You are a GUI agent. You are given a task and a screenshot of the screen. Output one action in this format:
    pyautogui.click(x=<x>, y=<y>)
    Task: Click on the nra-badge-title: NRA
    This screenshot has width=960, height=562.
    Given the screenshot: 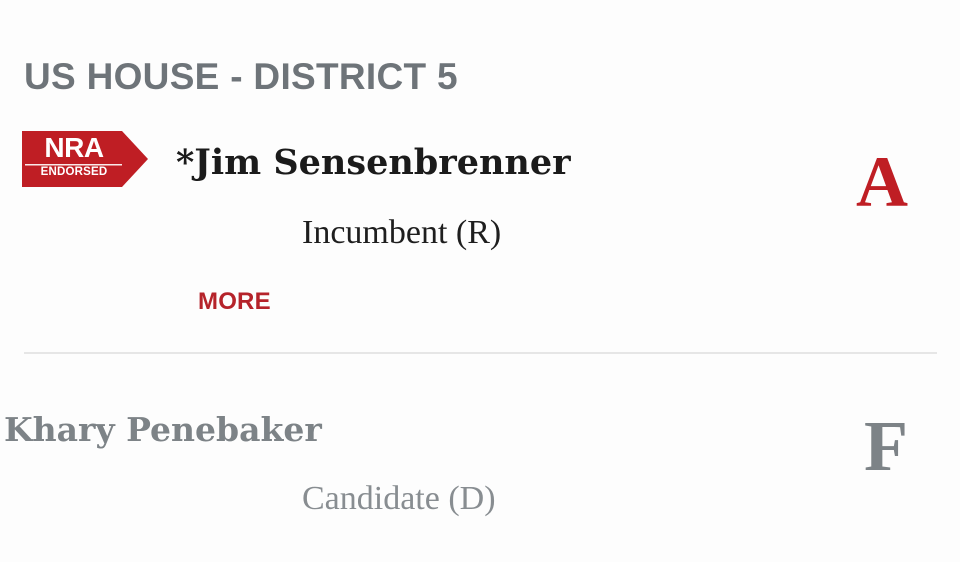 What is the action you would take?
    pyautogui.click(x=74, y=147)
    